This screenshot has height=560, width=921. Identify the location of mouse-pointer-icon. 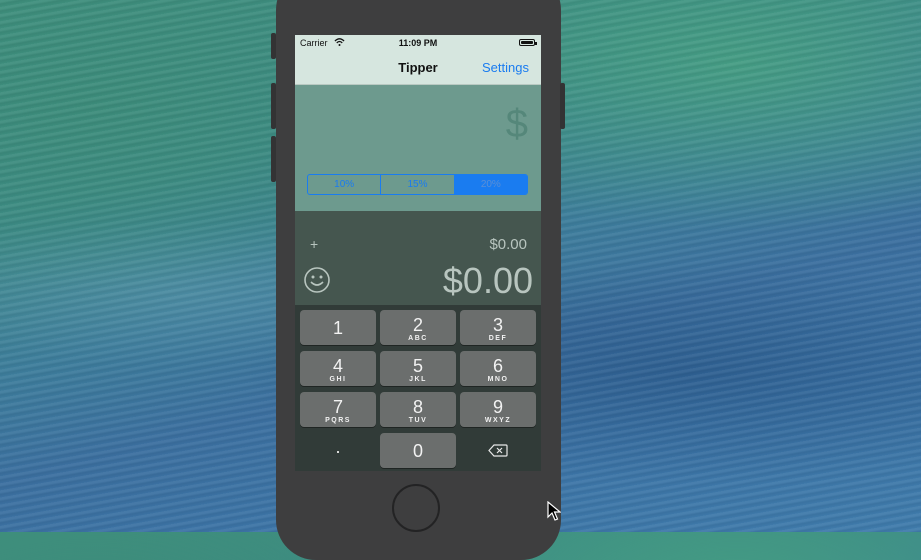
(554, 511).